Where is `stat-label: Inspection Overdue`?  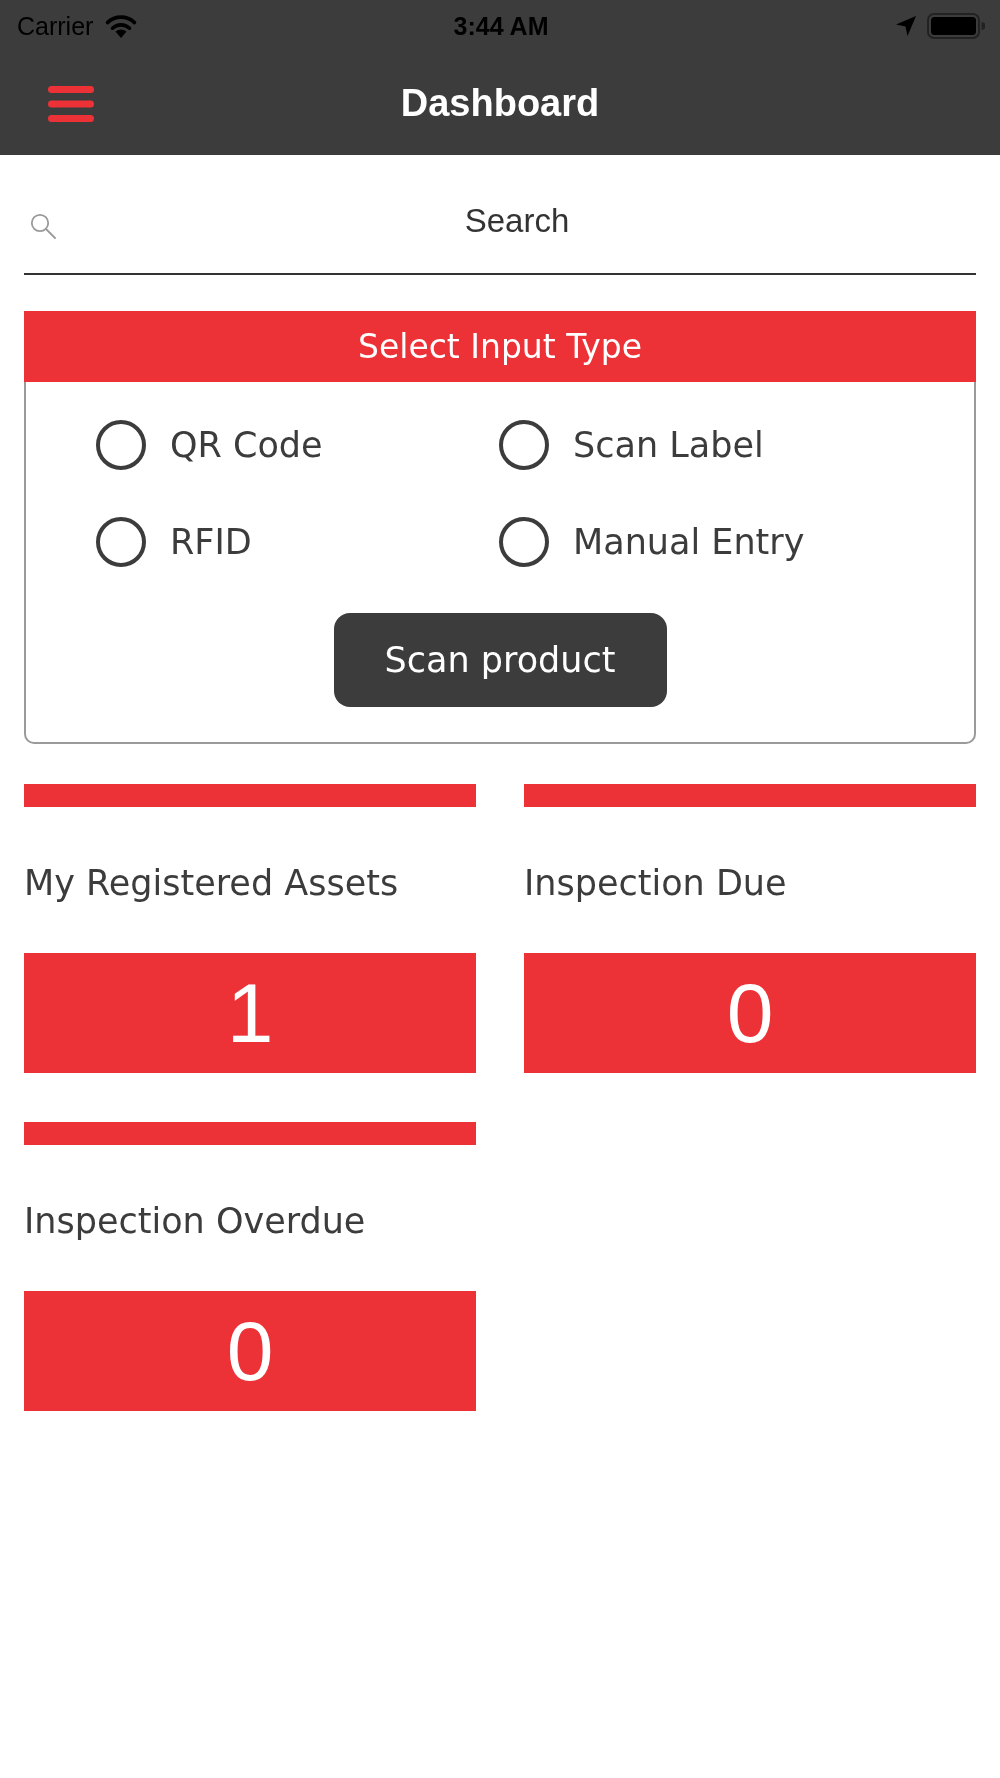
stat-label: Inspection Overdue is located at coordinates (195, 1221).